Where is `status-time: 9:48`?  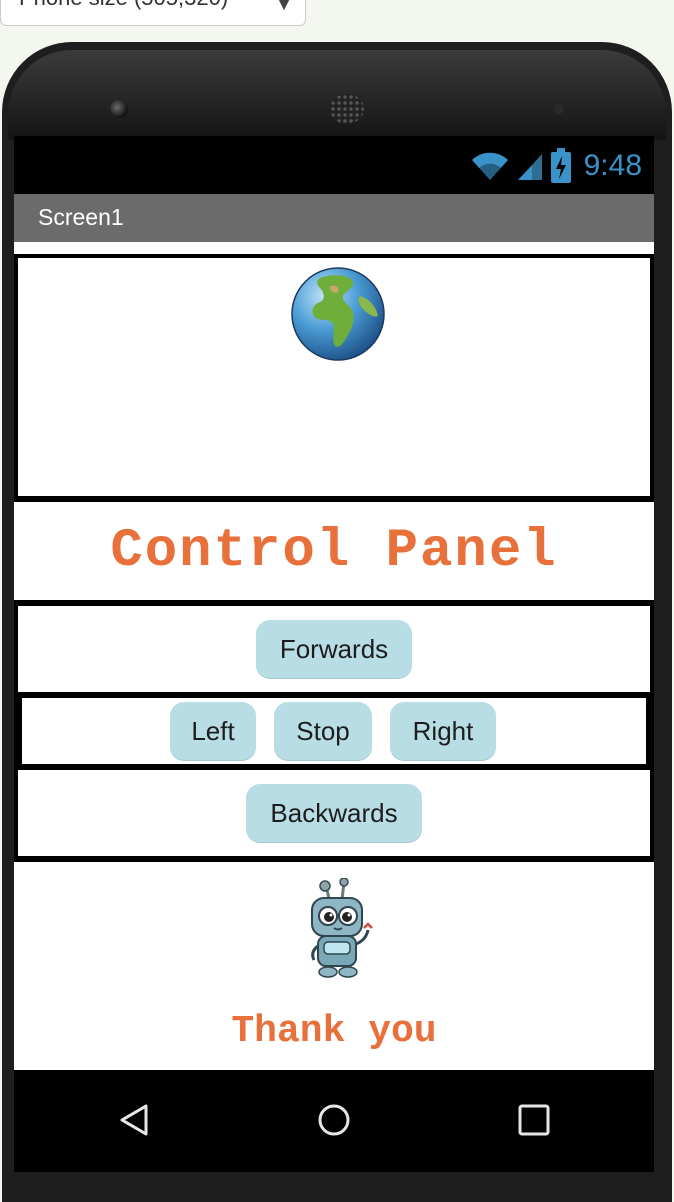
status-time: 9:48 is located at coordinates (612, 165).